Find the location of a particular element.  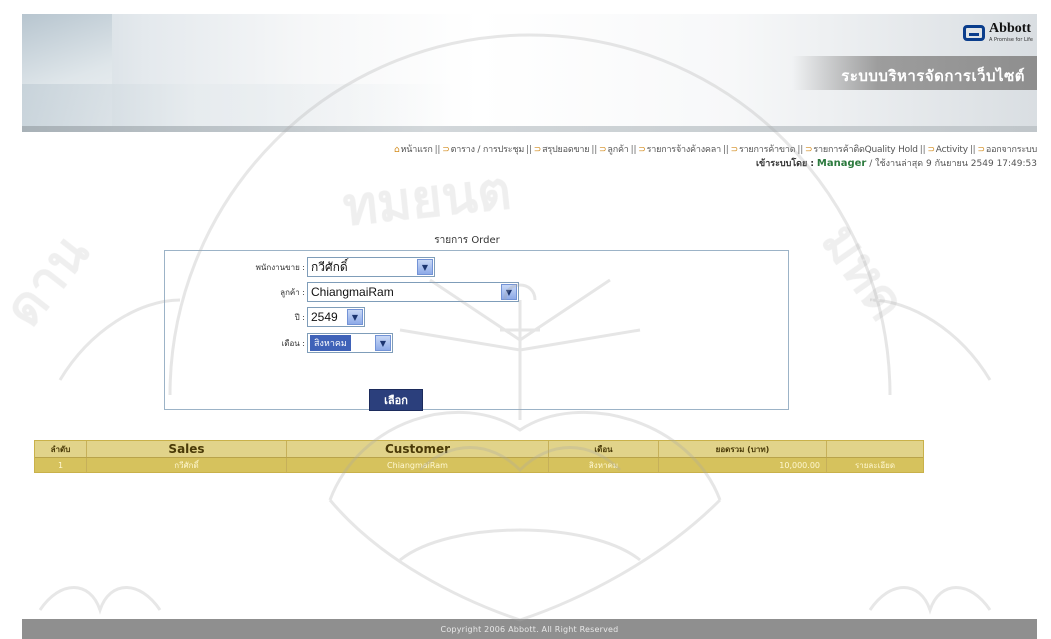

month-label: เดือน : is located at coordinates (293, 343).